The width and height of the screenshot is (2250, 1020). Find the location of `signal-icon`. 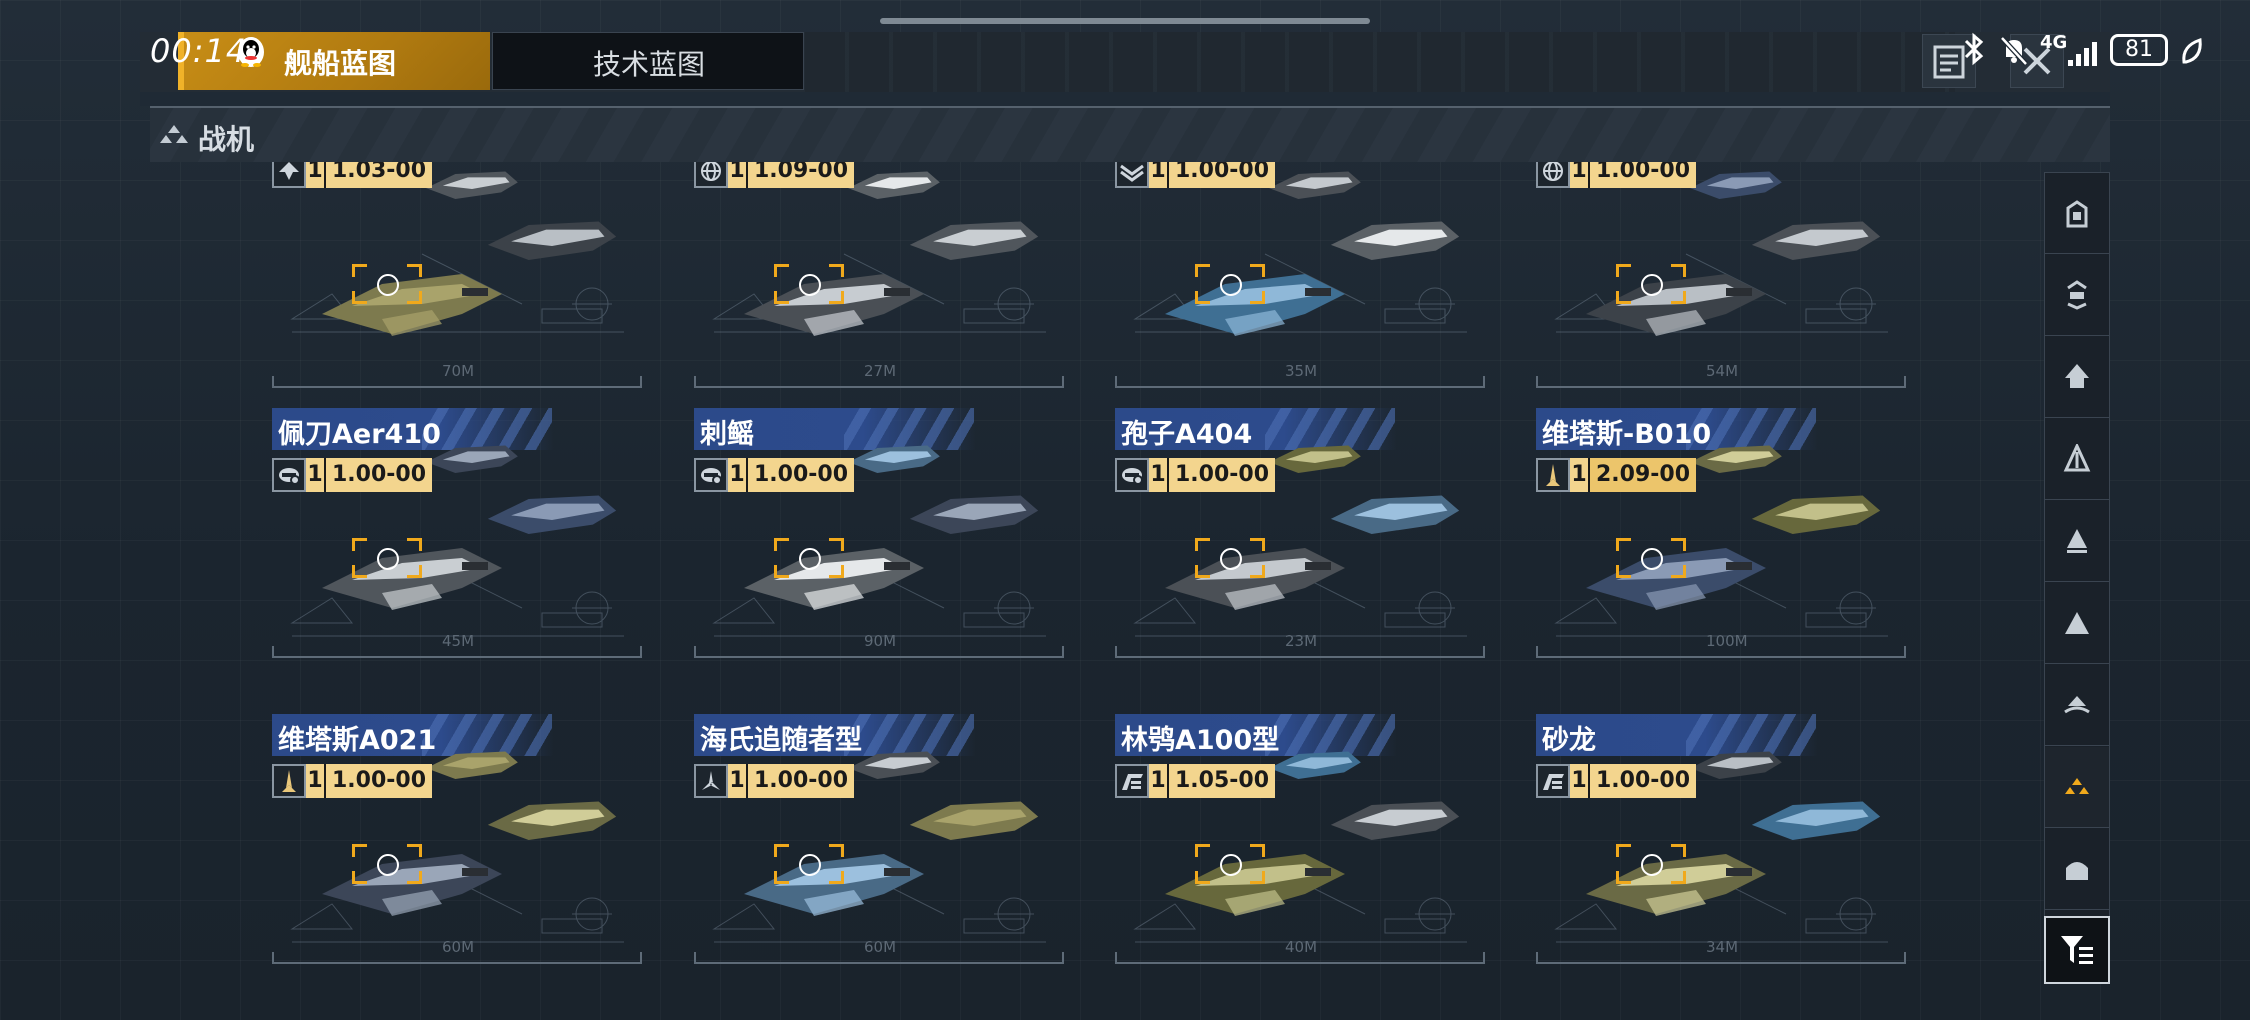

signal-icon is located at coordinates (2082, 54).